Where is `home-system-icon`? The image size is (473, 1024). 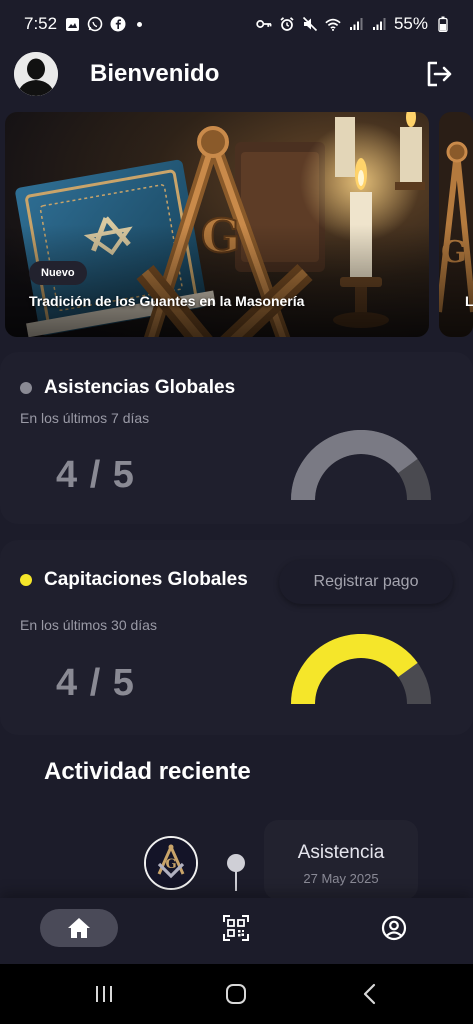 home-system-icon is located at coordinates (236, 994).